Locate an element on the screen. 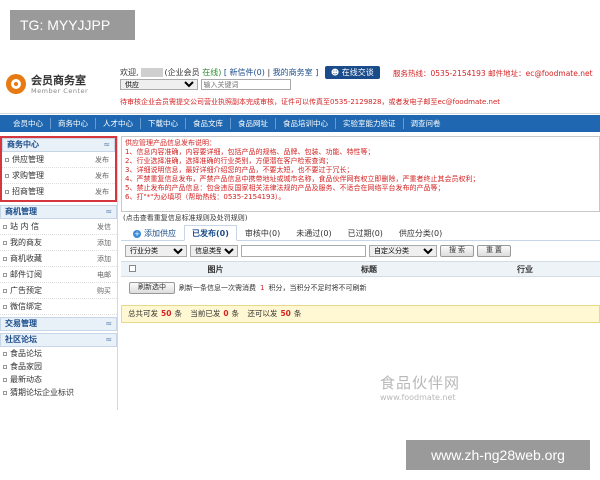  sidebar-item-investment: 招商管理 发布 is located at coordinates (58, 192).